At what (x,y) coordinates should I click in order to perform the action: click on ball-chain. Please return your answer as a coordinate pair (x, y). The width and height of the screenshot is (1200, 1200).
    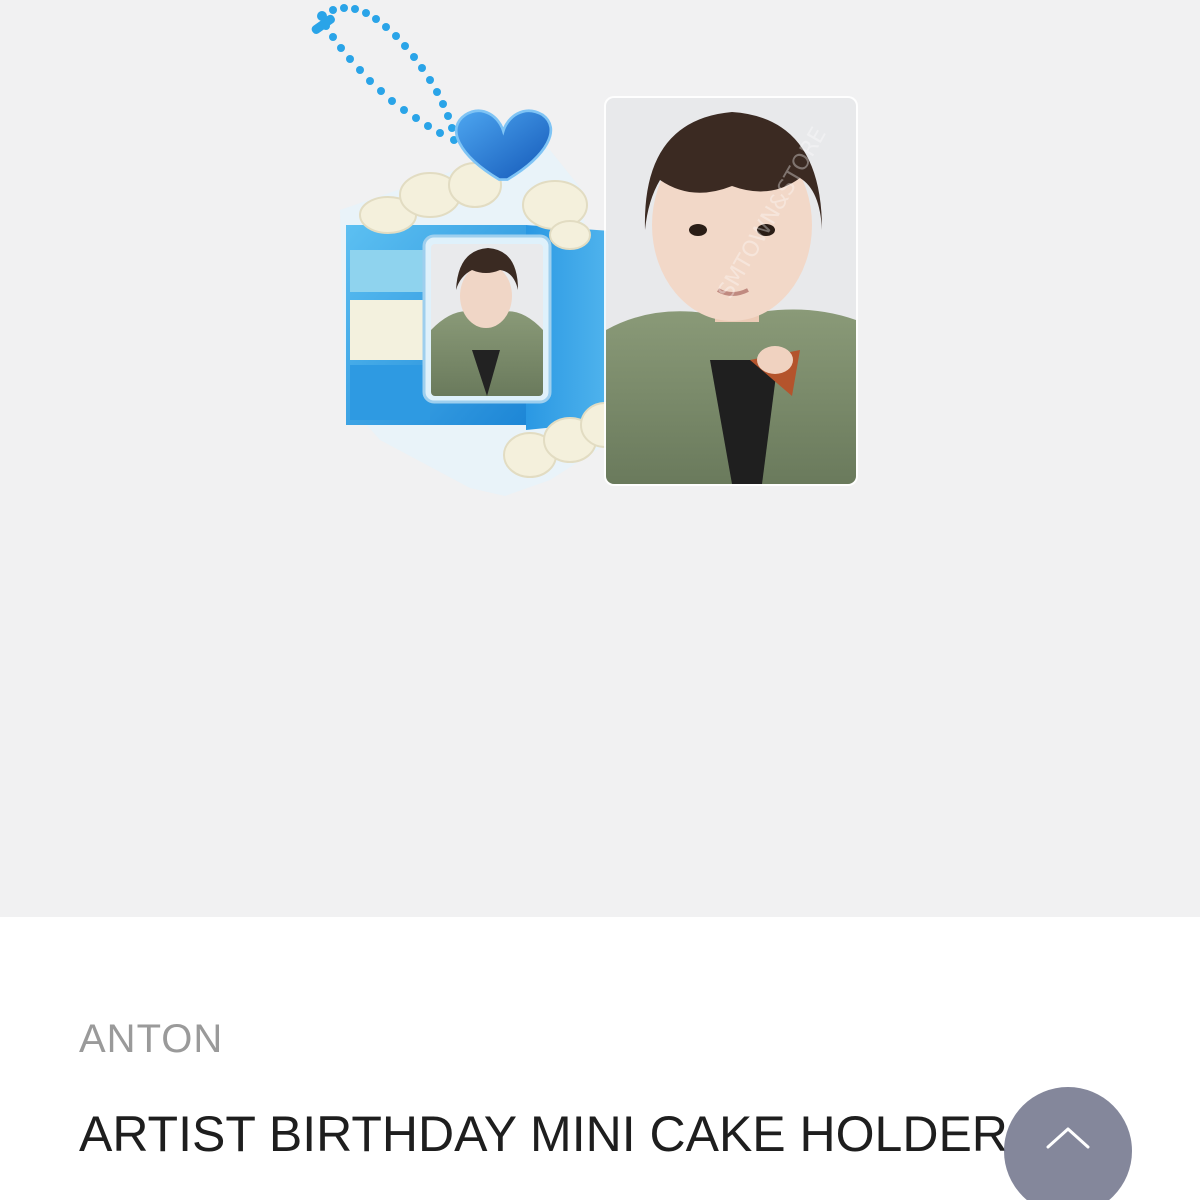
    Looking at the image, I should click on (384, 74).